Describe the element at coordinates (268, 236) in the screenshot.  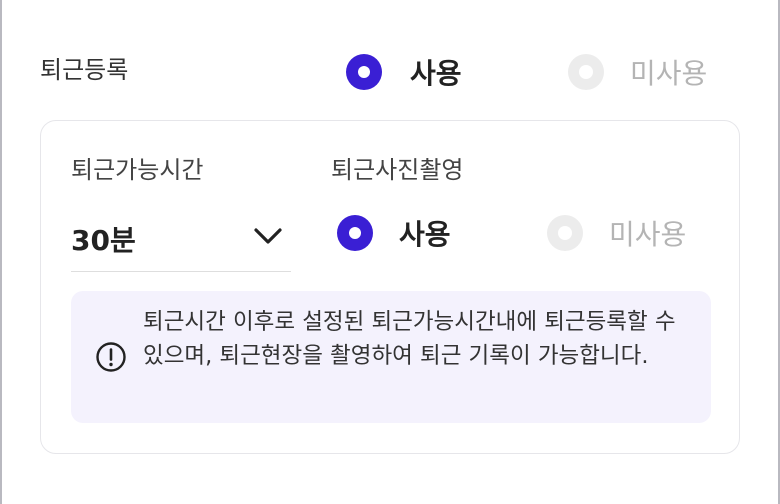
I see `chevron-down-icon` at that location.